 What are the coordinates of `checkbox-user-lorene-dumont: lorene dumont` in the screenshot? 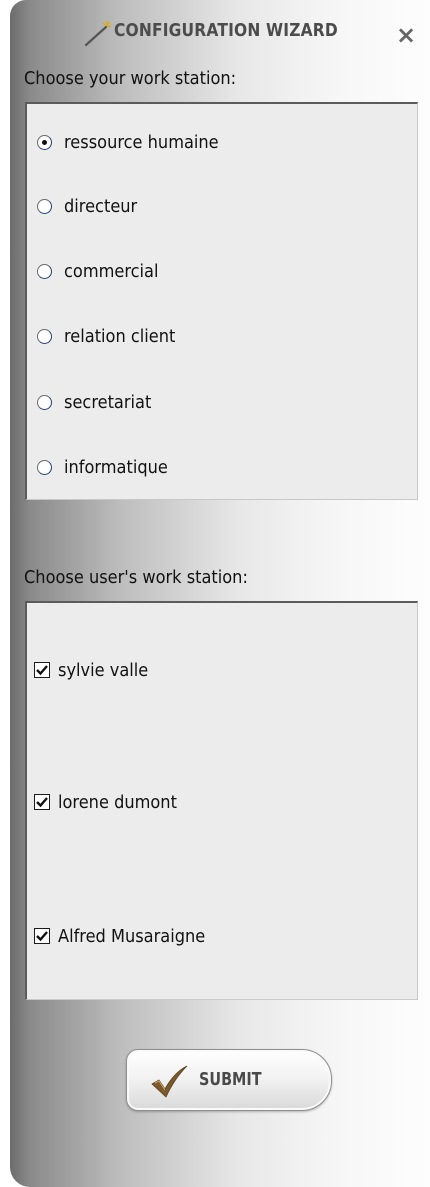 It's located at (112, 802).